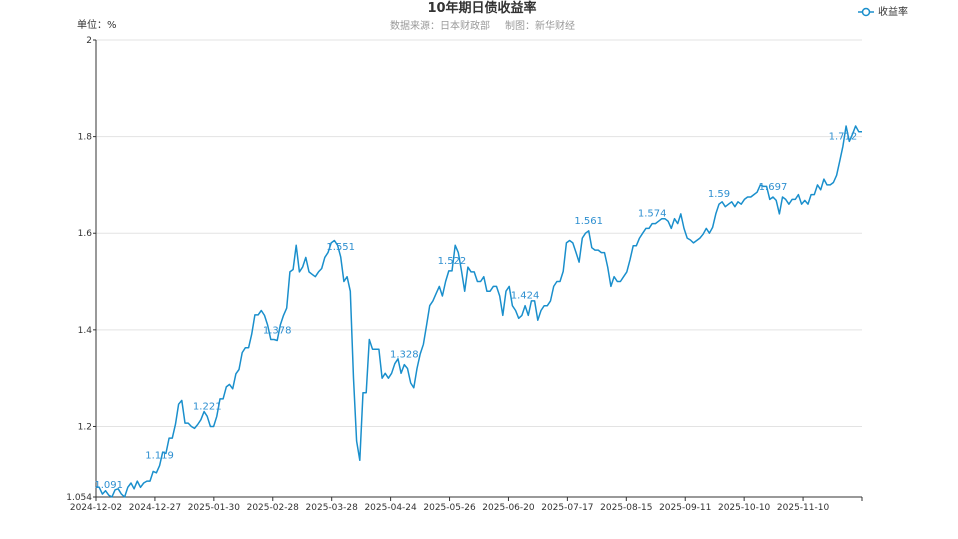  What do you see at coordinates (404, 355) in the screenshot?
I see `data-label: 1.328` at bounding box center [404, 355].